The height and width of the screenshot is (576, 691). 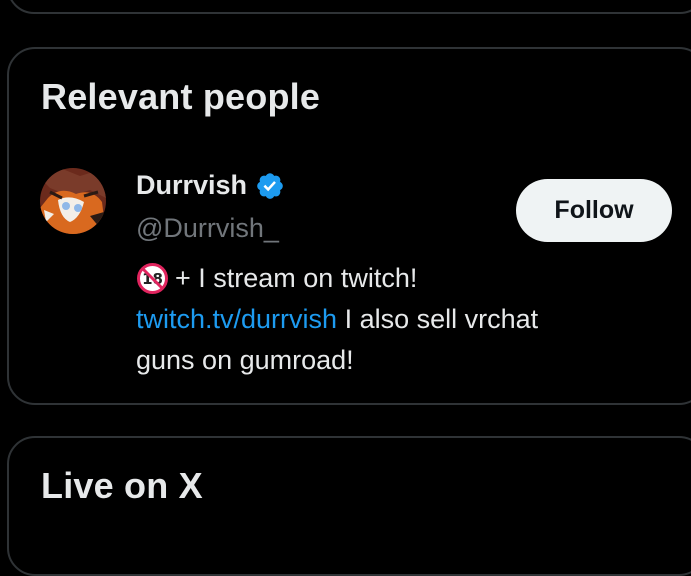 I want to click on user-handle: @Durrvish_, so click(x=207, y=228).